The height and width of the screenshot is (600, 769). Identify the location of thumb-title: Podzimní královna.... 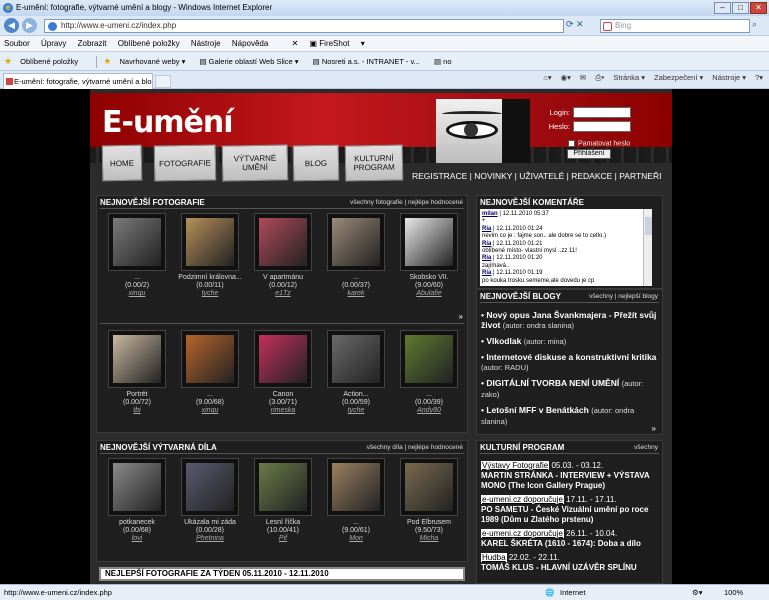
(210, 278).